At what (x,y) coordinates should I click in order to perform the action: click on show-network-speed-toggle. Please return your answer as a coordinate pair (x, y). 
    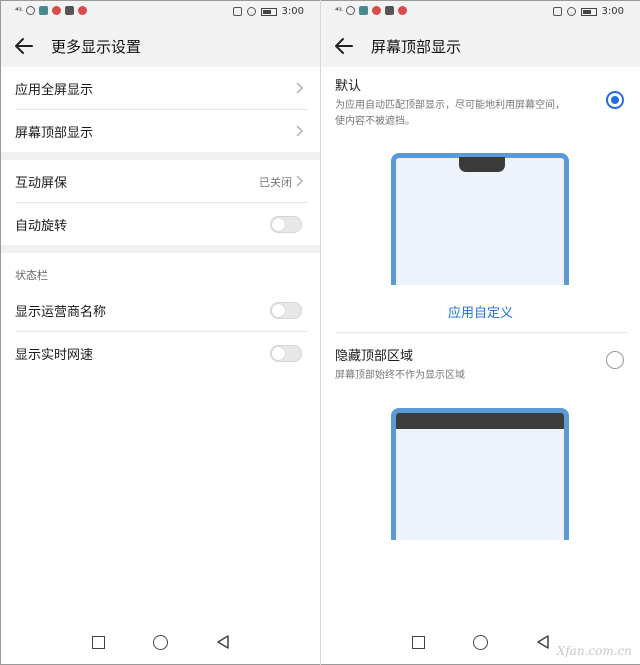
    Looking at the image, I should click on (286, 353).